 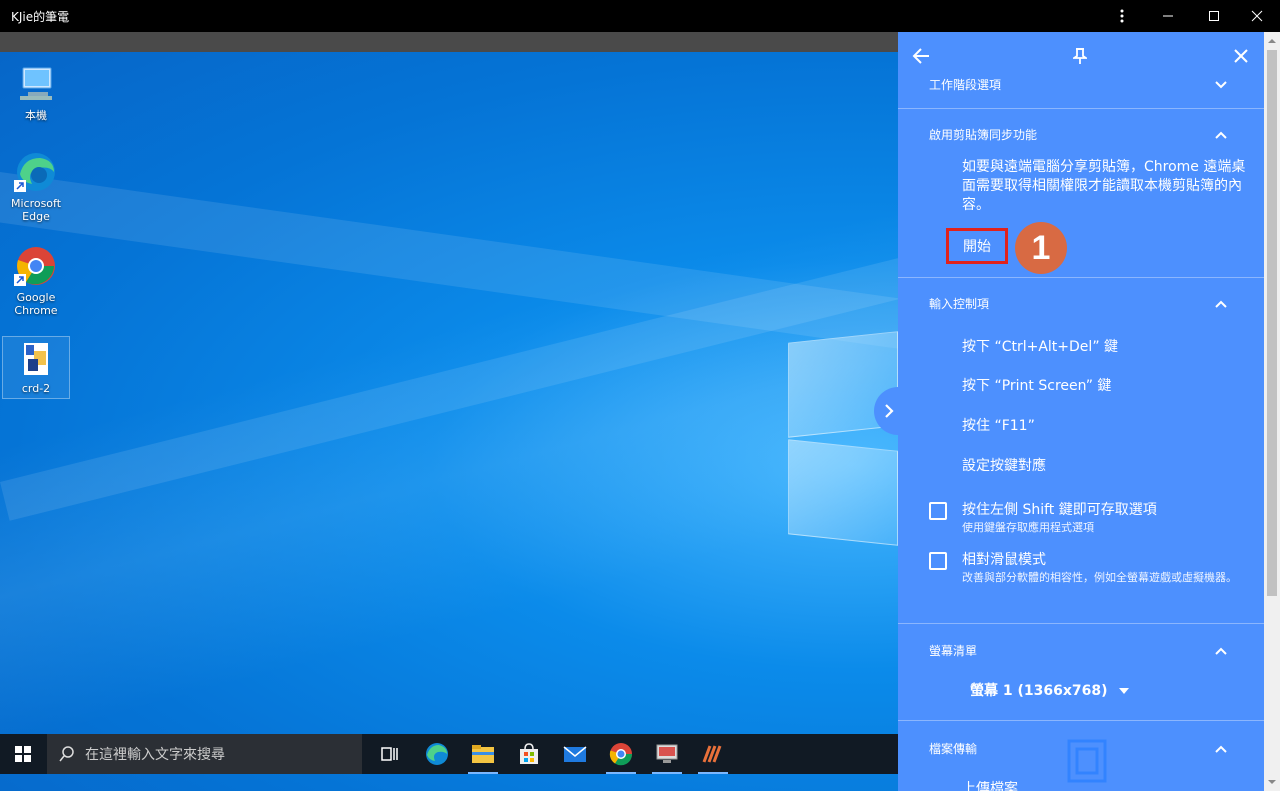 I want to click on taskbar-chrome-icon, so click(x=621, y=754).